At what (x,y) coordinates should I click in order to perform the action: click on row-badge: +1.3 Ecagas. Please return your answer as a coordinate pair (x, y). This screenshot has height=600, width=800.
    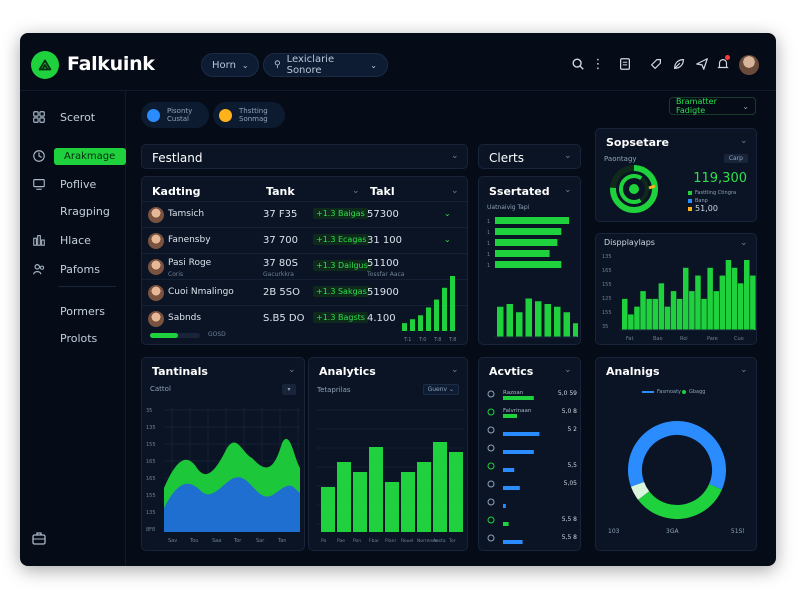
    Looking at the image, I should click on (341, 239).